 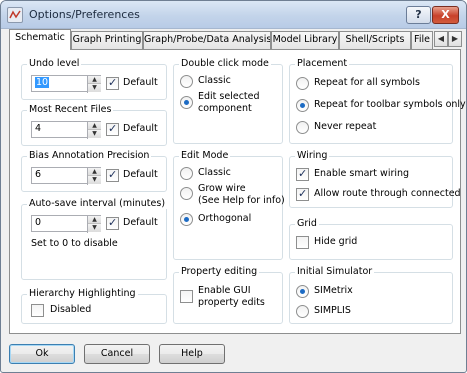 What do you see at coordinates (225, 218) in the screenshot?
I see `editmode-orthogonal-label: Orthogonal` at bounding box center [225, 218].